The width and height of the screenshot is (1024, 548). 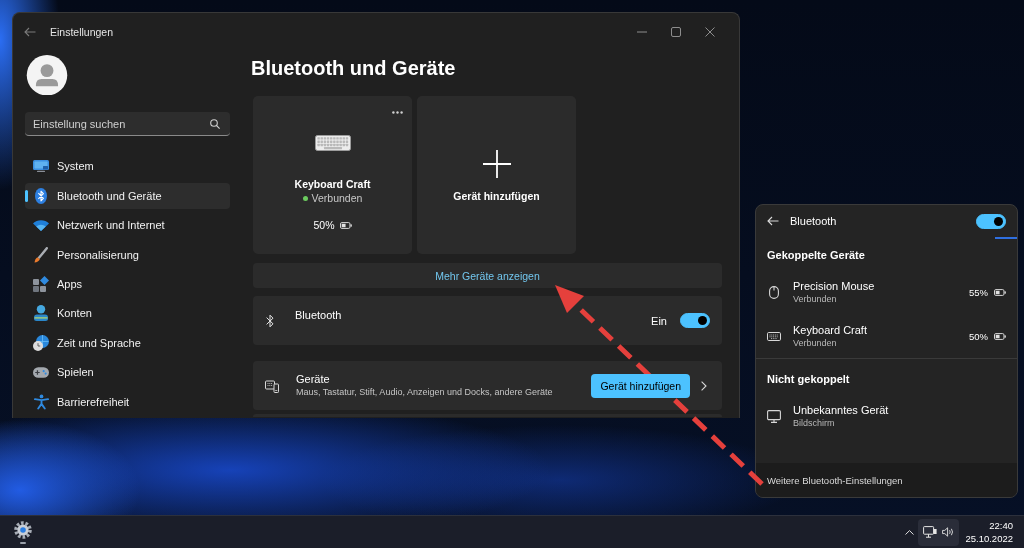 I want to click on taskbar-date: 25.10.2022, so click(x=989, y=538).